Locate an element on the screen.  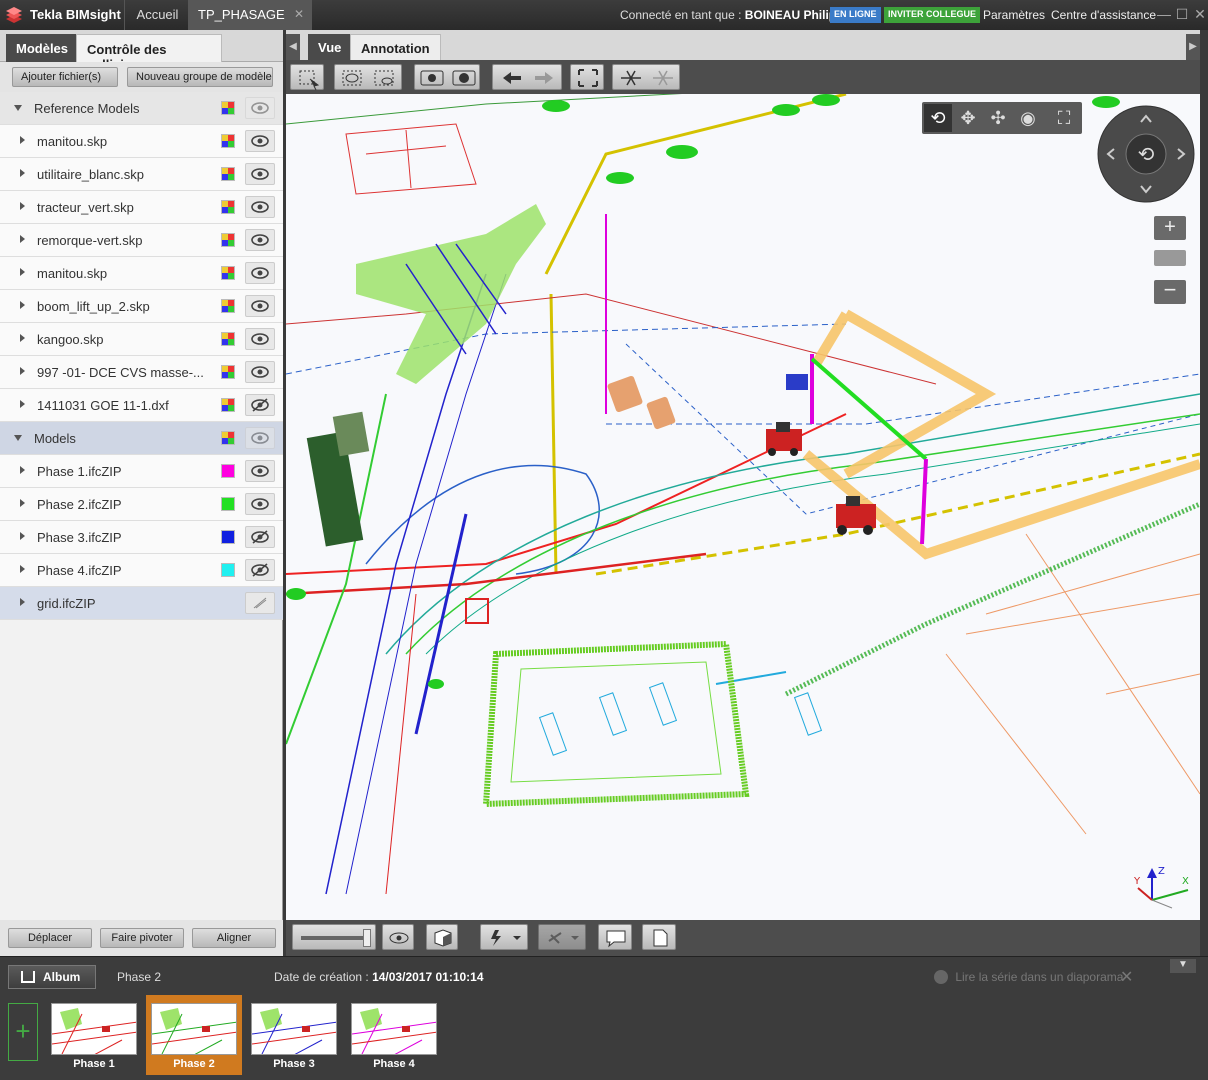
model-row: Phase 4.ifcZIP is located at coordinates (141, 570).